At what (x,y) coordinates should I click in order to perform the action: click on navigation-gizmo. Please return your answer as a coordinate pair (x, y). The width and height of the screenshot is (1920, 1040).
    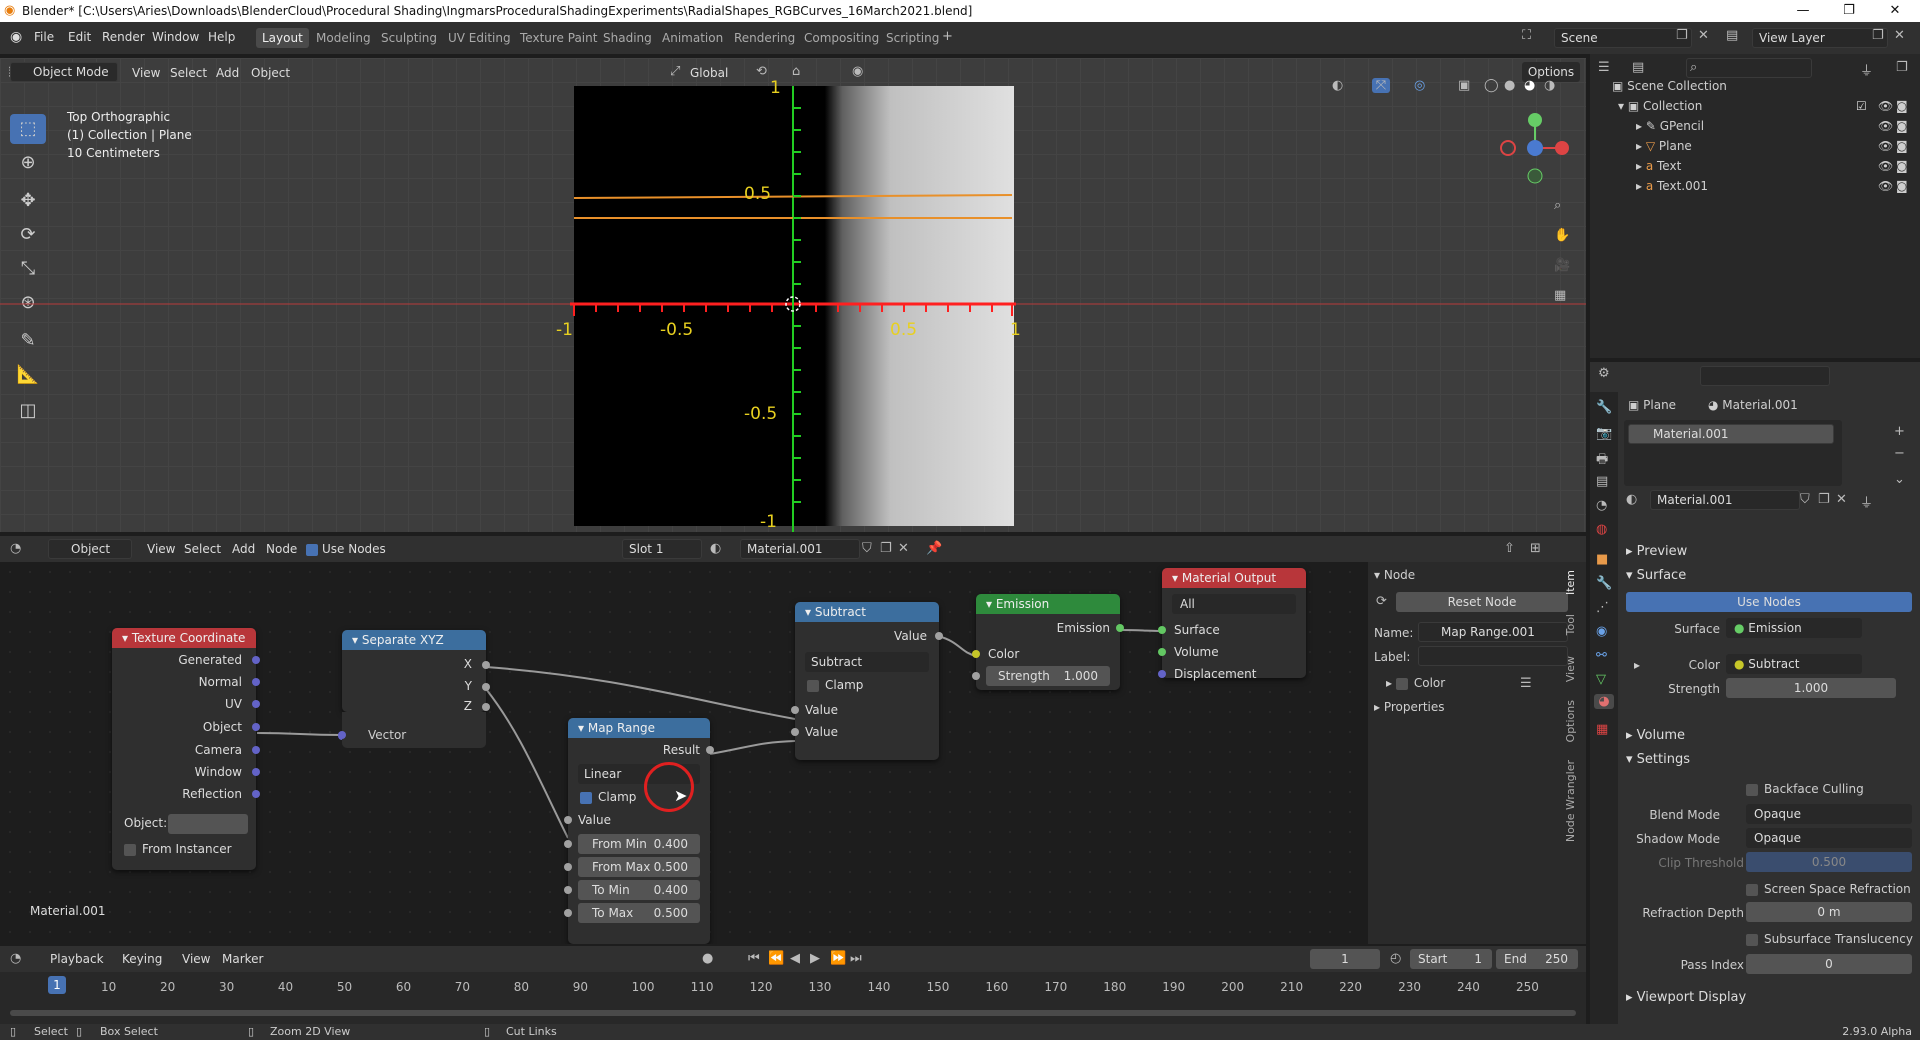
    Looking at the image, I should click on (1530, 148).